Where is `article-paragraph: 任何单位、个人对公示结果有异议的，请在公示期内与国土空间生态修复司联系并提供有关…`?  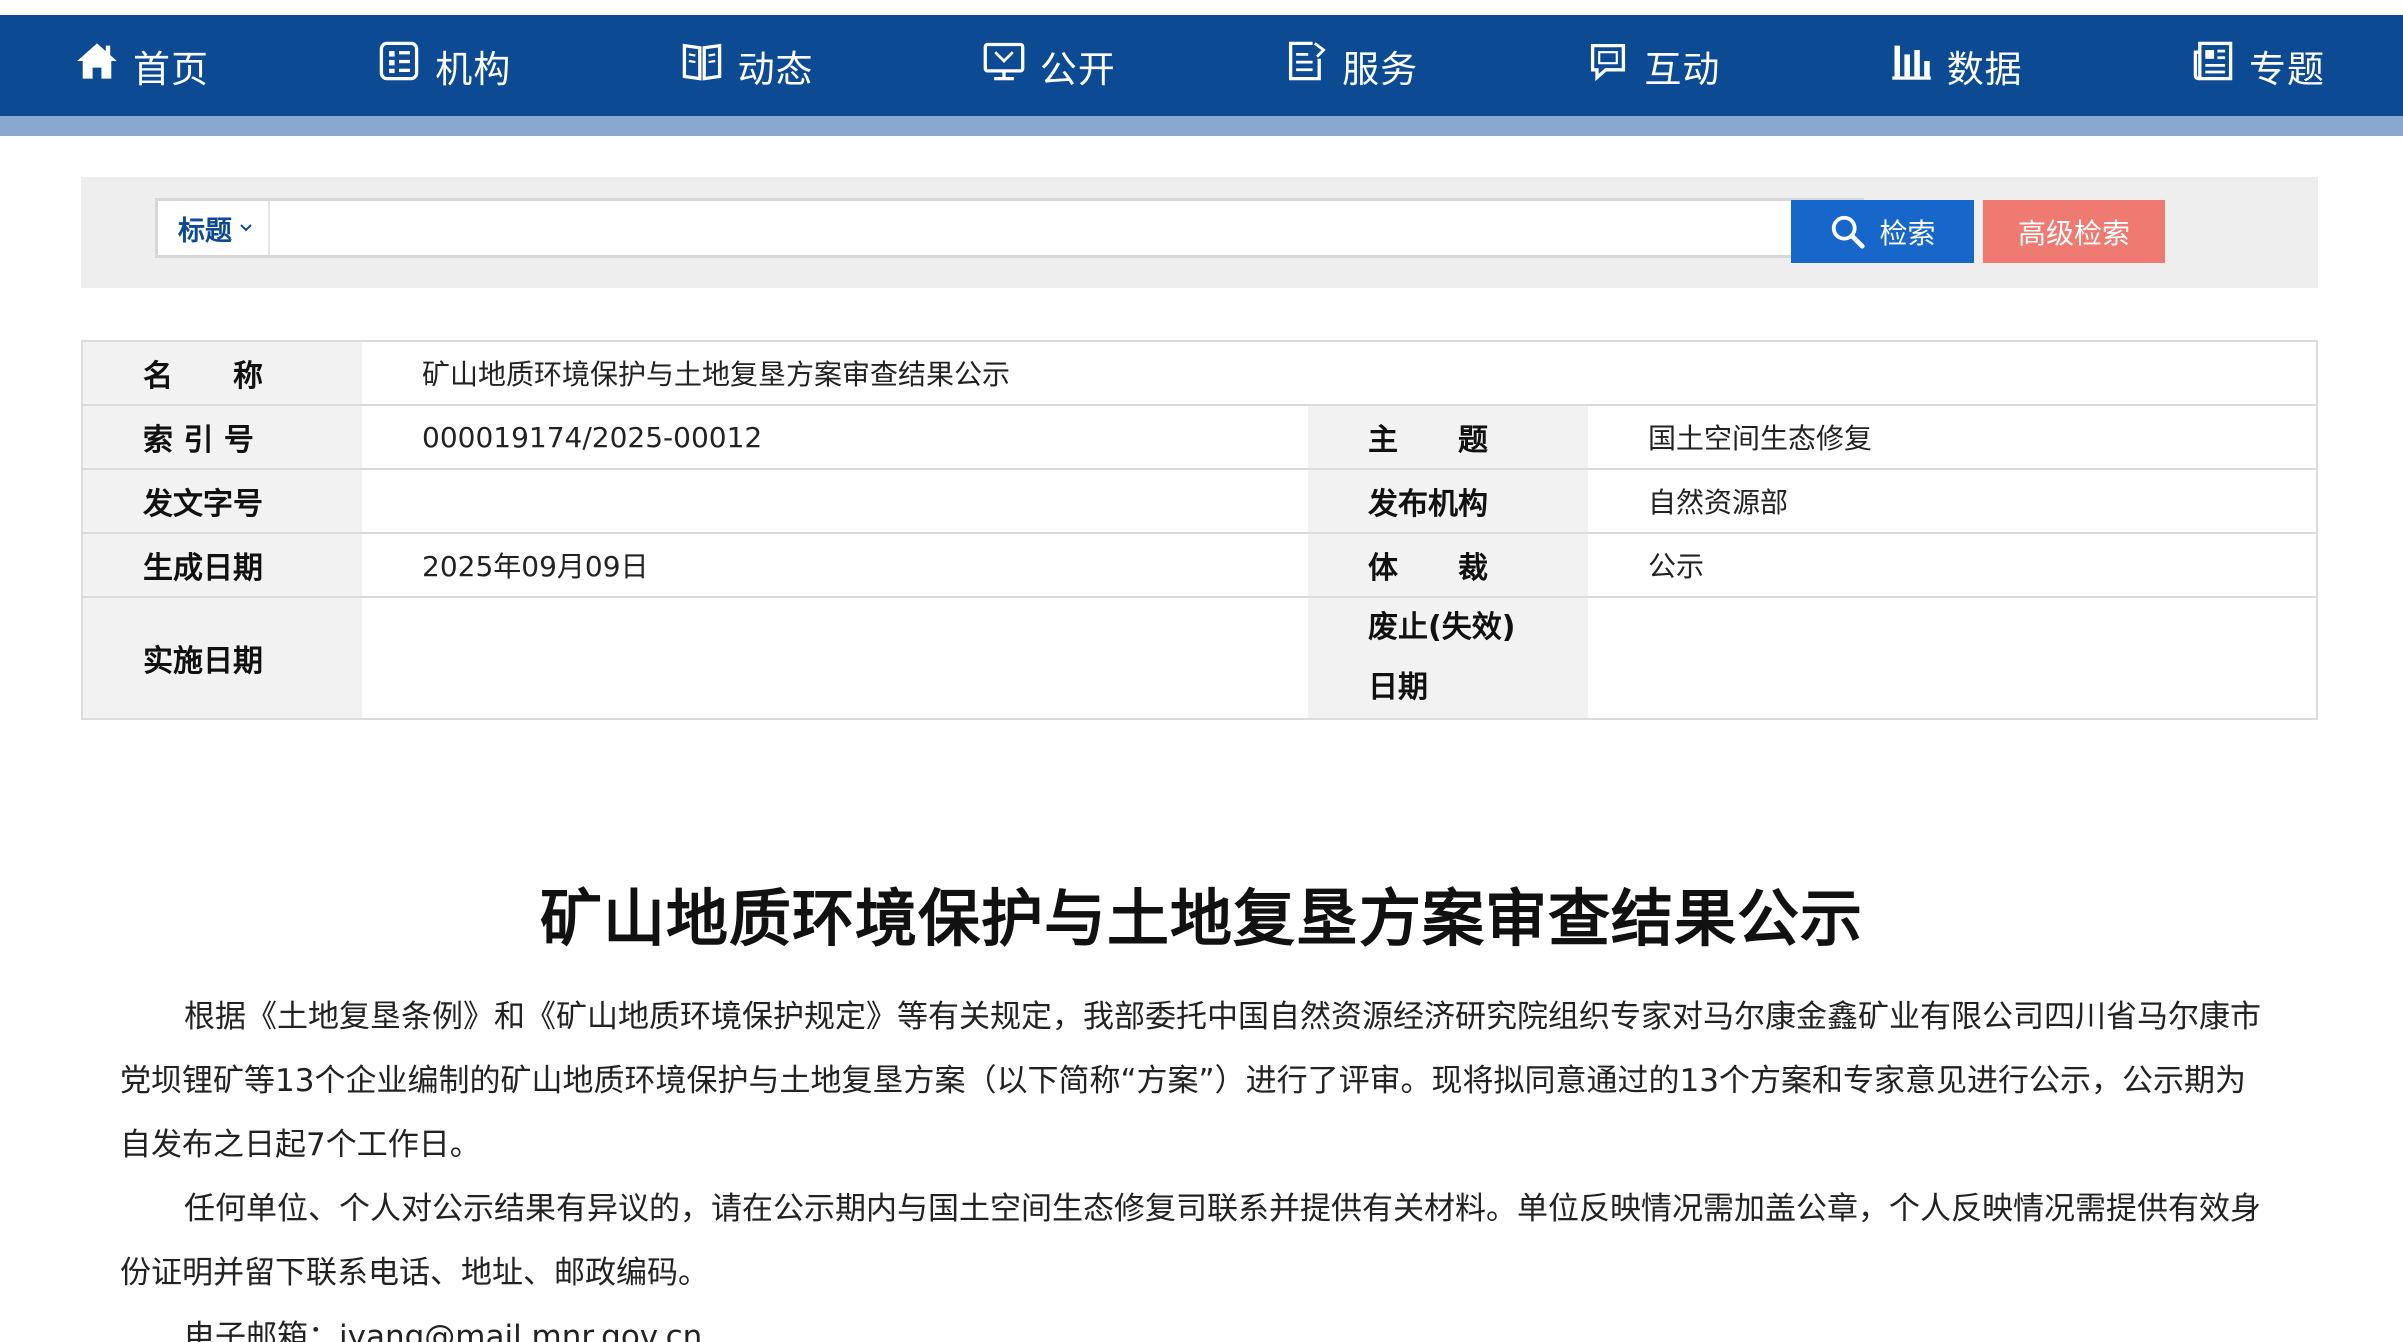
article-paragraph: 任何单位、个人对公示结果有异议的，请在公示期内与国土空间生态修复司联系并提供有关… is located at coordinates (1190, 1241).